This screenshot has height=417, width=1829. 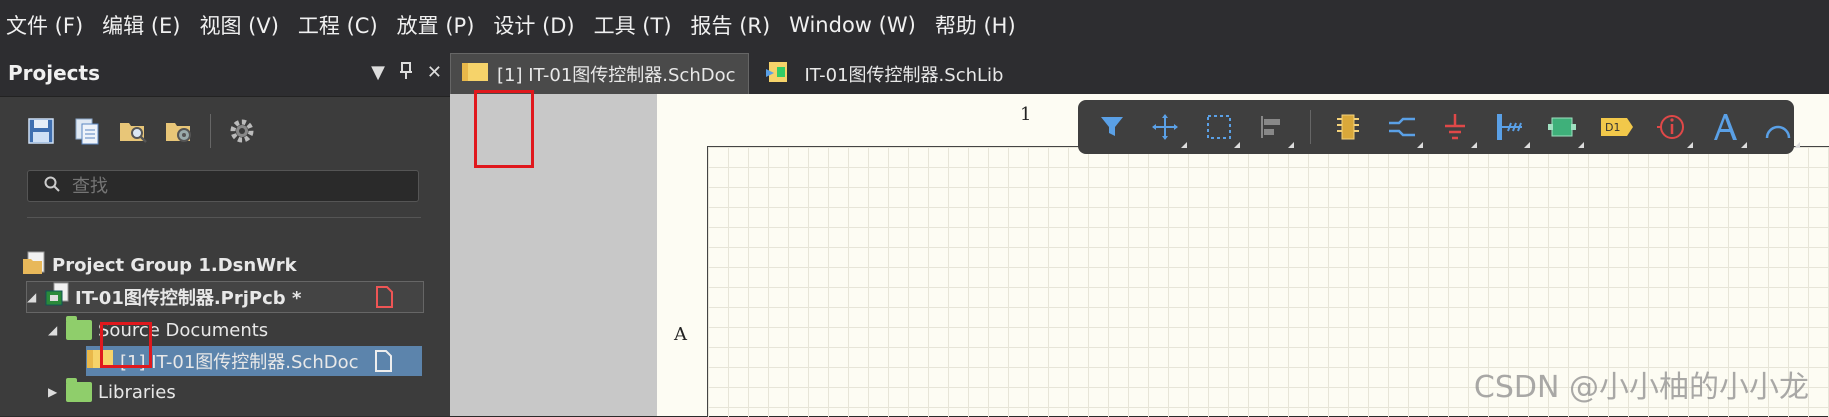 I want to click on document-modified-icon, so click(x=384, y=299).